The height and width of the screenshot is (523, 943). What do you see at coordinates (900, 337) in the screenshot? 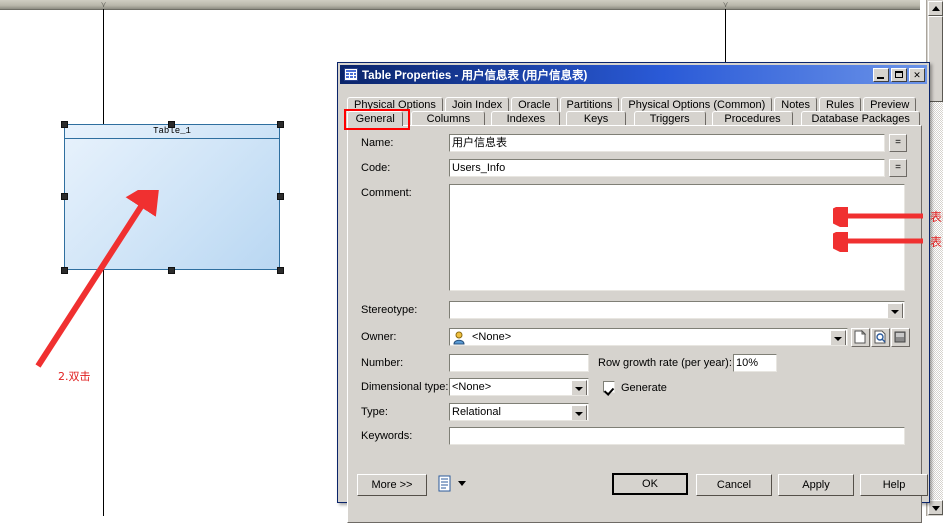
I see `delete-icon` at bounding box center [900, 337].